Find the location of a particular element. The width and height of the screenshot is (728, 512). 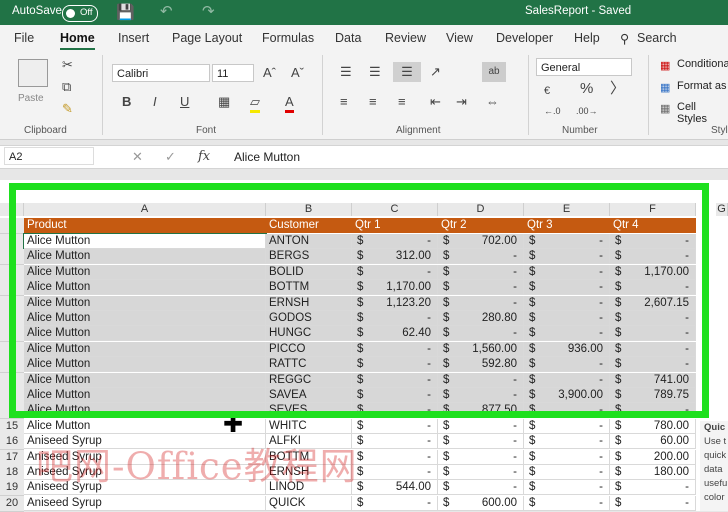

enter-icon: ✓ is located at coordinates (170, 157).